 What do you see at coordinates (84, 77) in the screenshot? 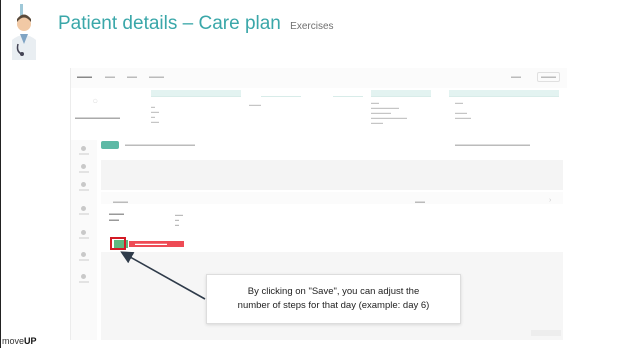
I see `app-brand: ▬▬▬` at bounding box center [84, 77].